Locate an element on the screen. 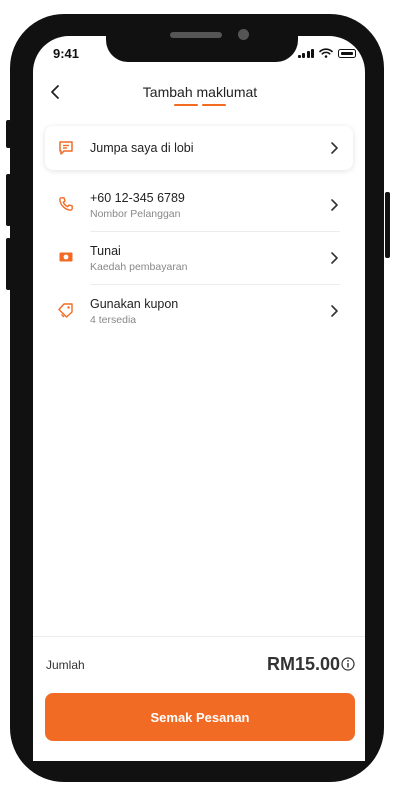  title-indicator-right is located at coordinates (214, 105).